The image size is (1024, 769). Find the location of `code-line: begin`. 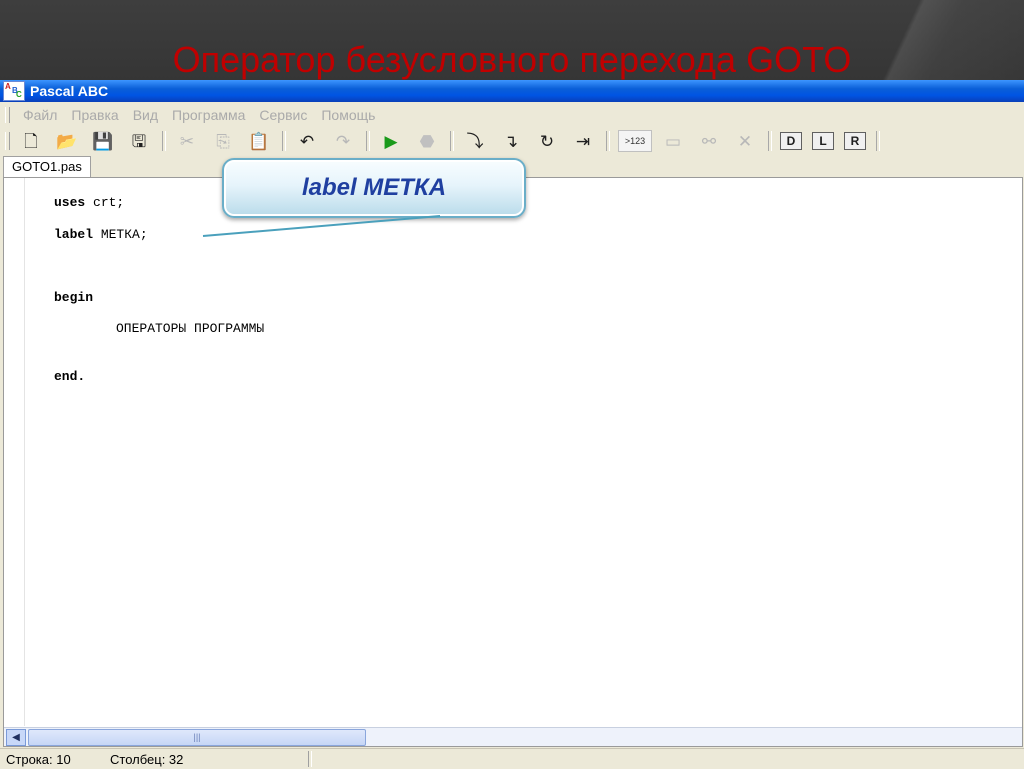

code-line: begin is located at coordinates (73, 297).